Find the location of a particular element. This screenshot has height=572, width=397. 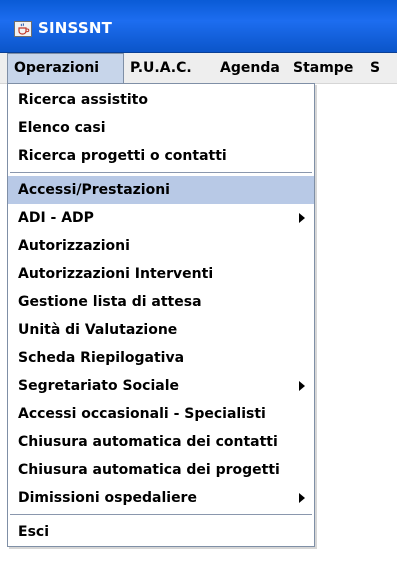

menu-bar: Operazioni P.U.A.C. Agenda Stampe S is located at coordinates (198, 68).